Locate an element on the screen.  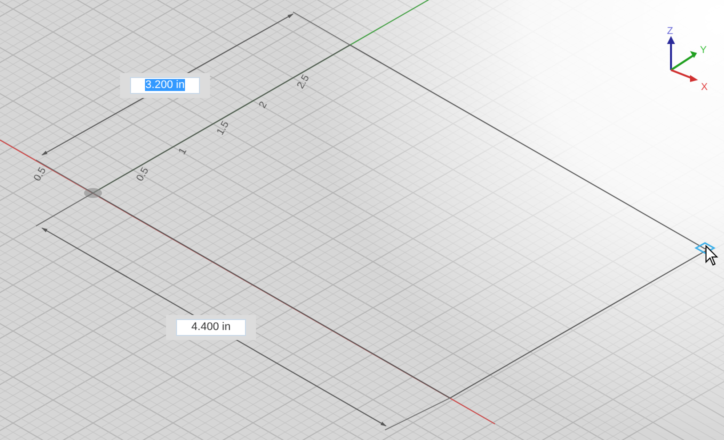
cursor-icon is located at coordinates (712, 255).